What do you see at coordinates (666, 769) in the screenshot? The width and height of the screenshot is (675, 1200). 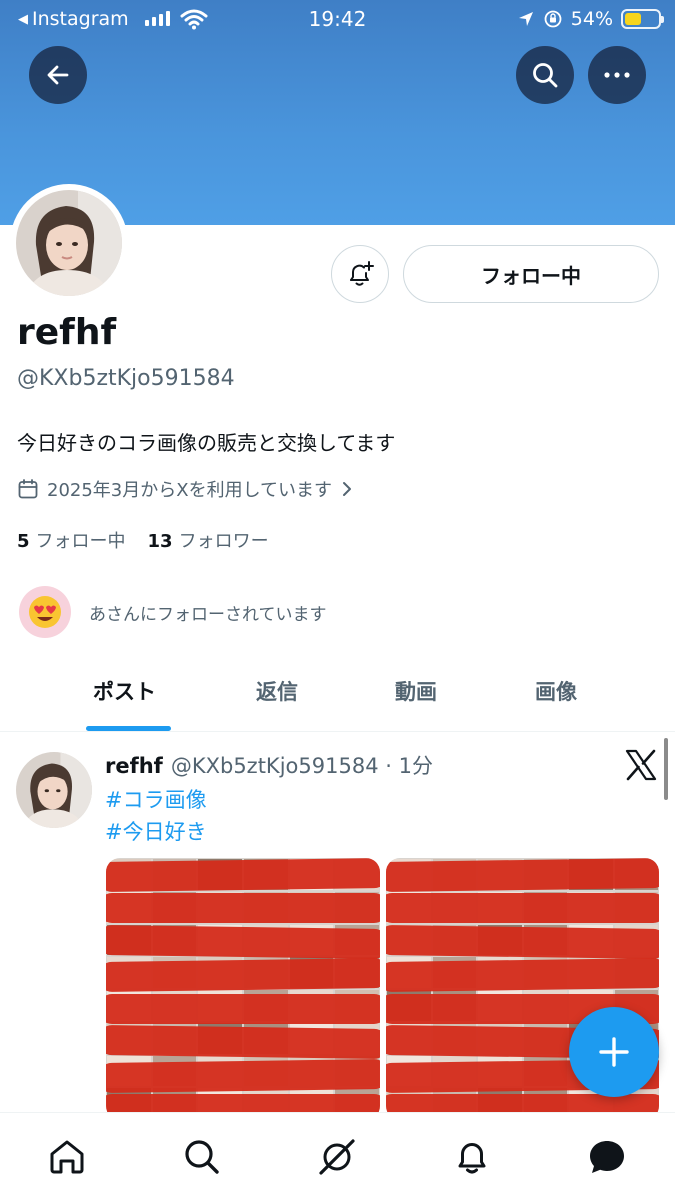 I see `scrollbar` at bounding box center [666, 769].